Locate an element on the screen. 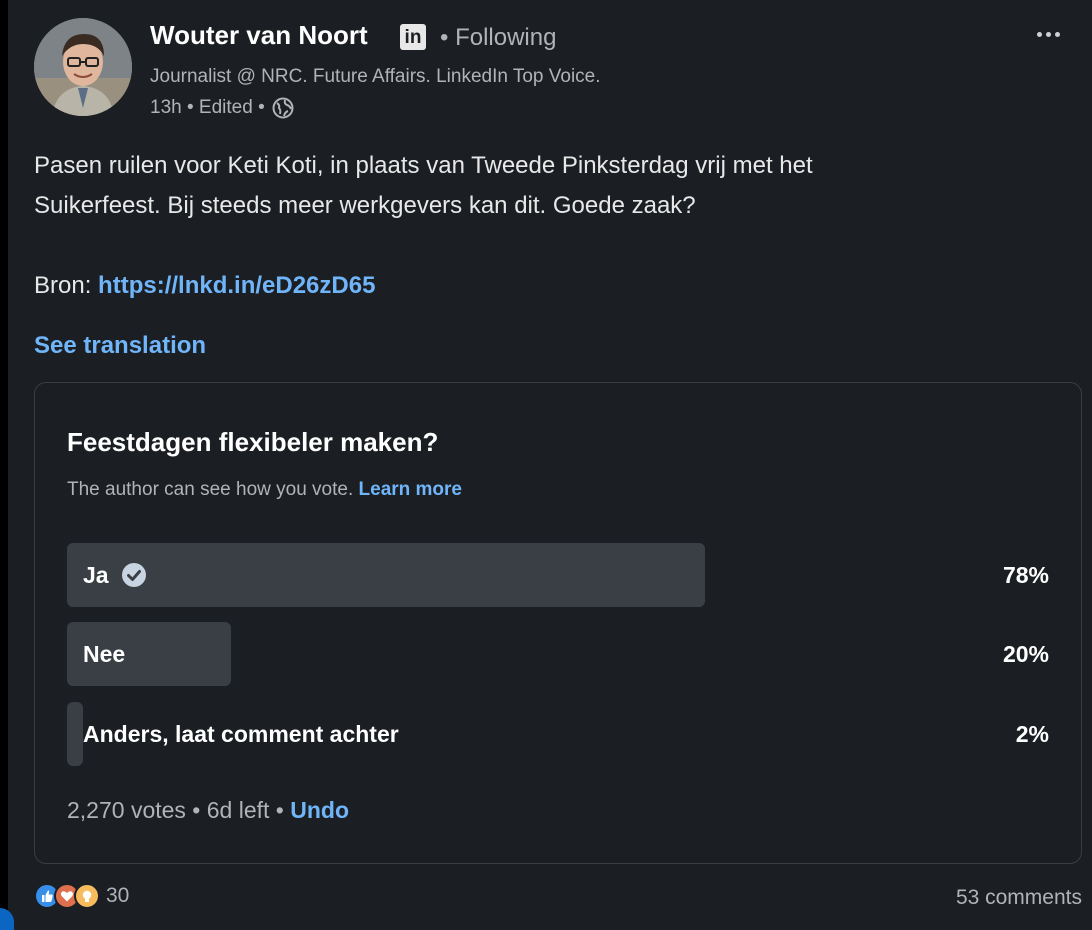 The image size is (1092, 930). source-link: https://lnkd.in/eD26zD65 is located at coordinates (236, 285).